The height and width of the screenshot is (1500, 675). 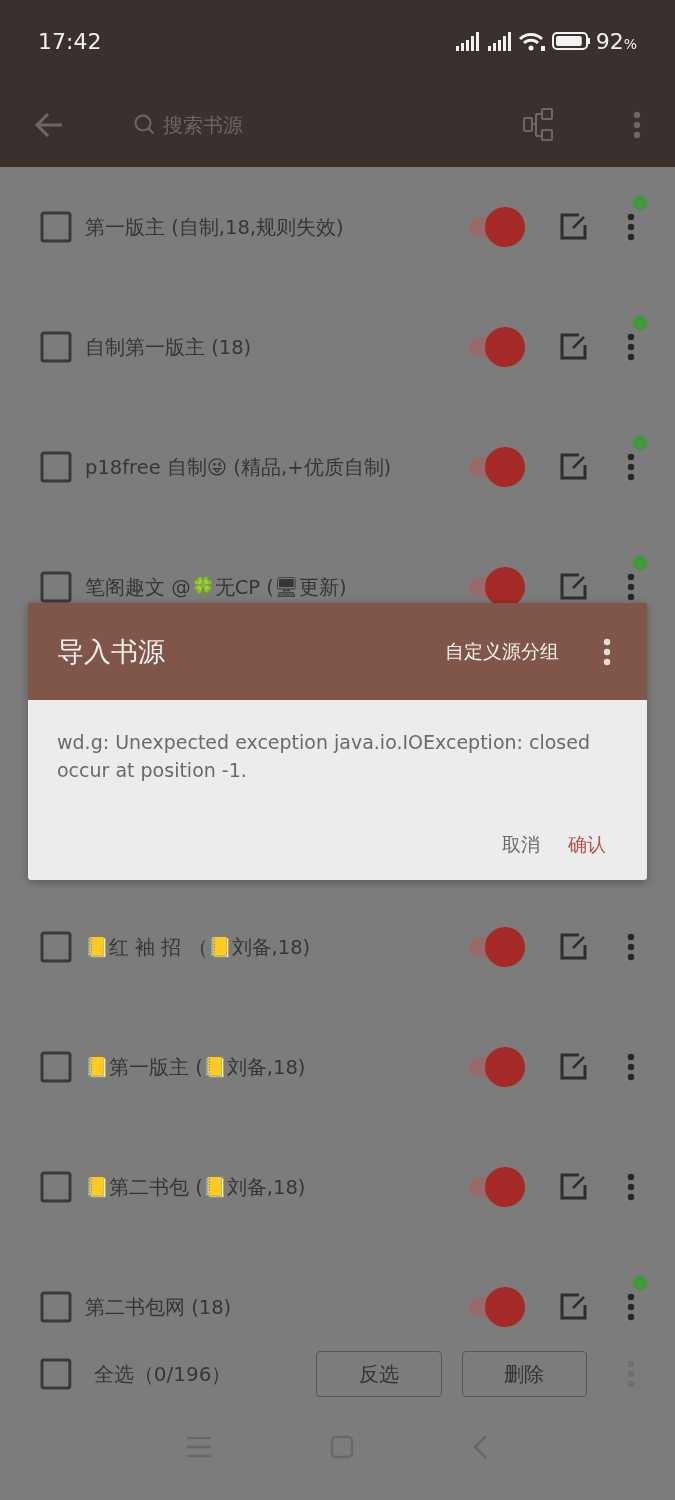 I want to click on delete-button: 删除, so click(x=524, y=1374).